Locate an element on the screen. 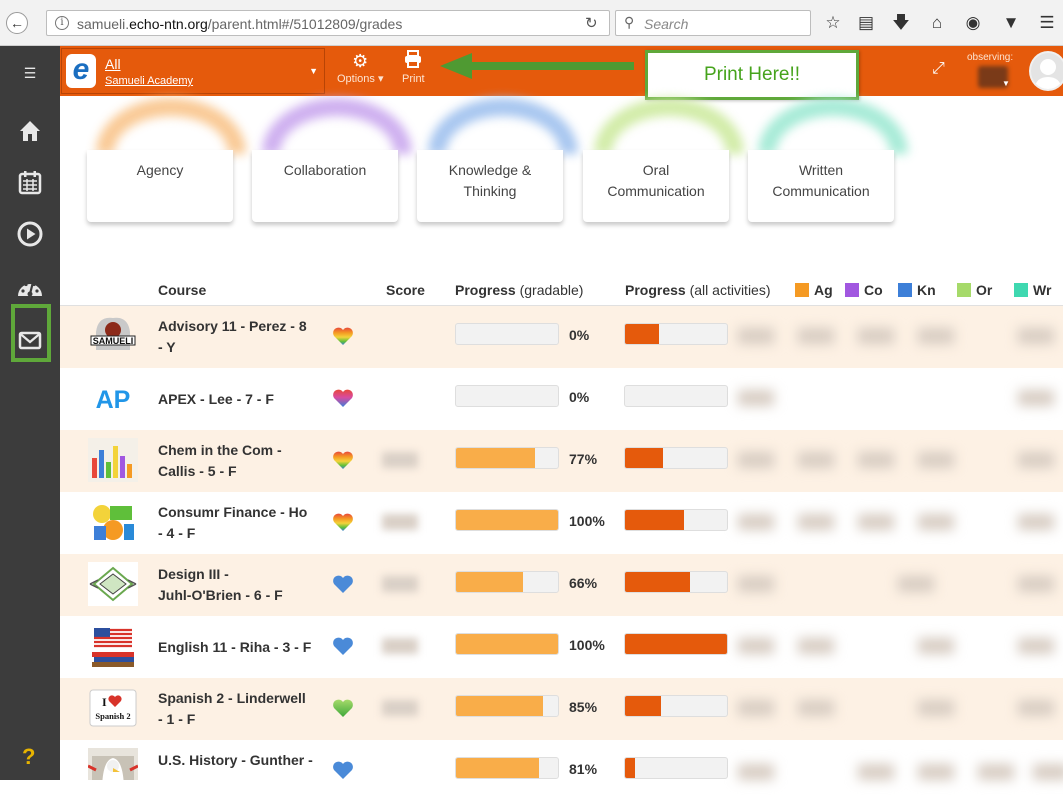 The width and height of the screenshot is (1063, 802). course-name: Design III - Juhl-O'Brien - 6 - F is located at coordinates (243, 585).